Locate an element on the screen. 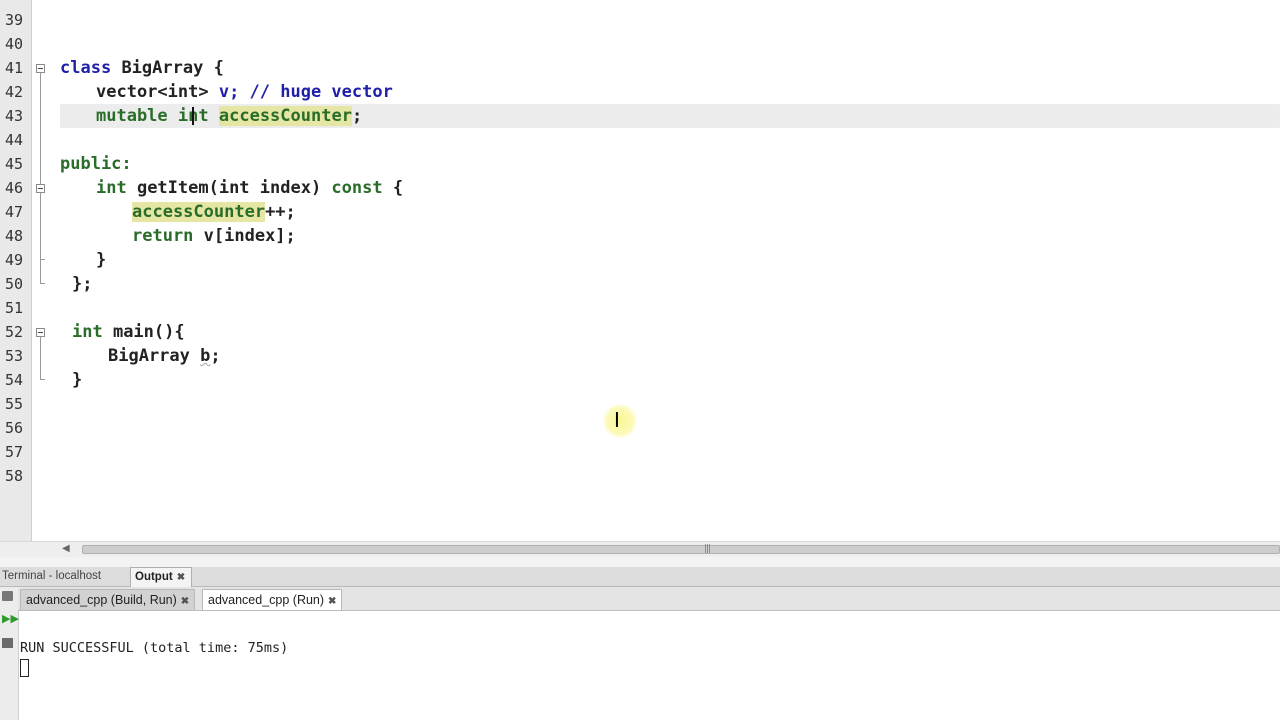 The height and width of the screenshot is (720, 1280). line-number: 52 is located at coordinates (14, 332).